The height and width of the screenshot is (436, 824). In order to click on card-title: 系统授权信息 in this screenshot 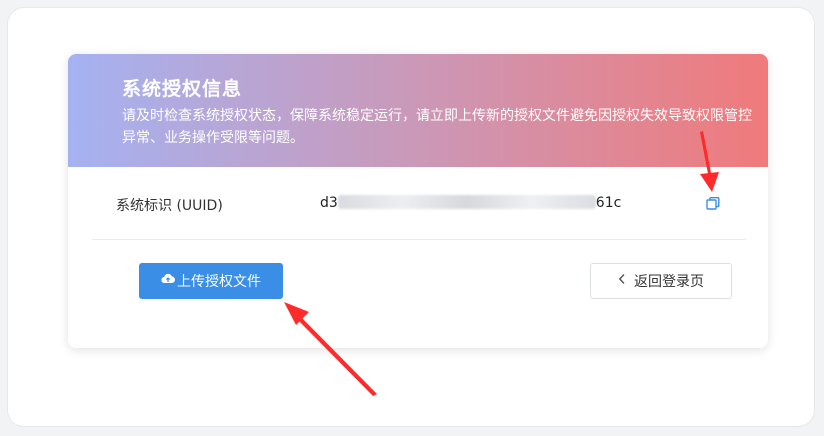, I will do `click(182, 89)`.